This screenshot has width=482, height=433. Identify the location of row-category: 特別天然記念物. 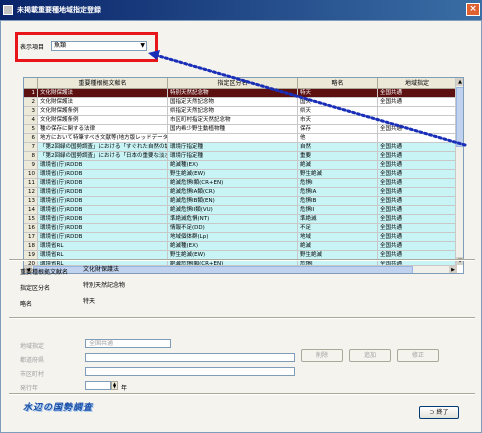
(233, 93).